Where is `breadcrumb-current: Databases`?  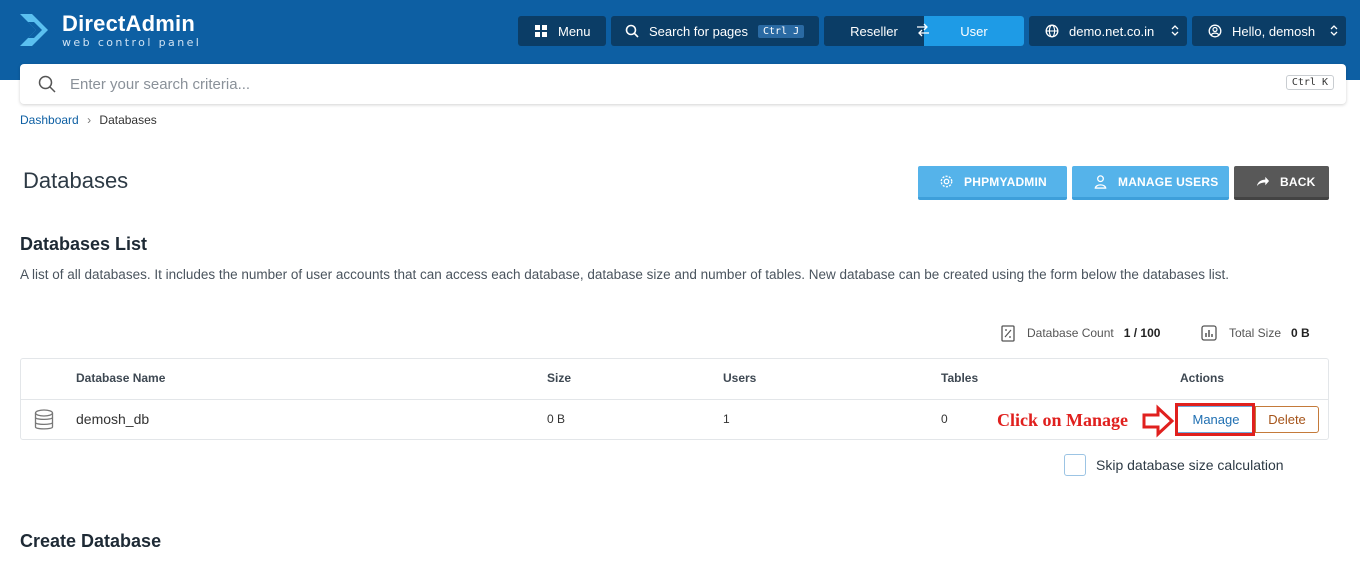 breadcrumb-current: Databases is located at coordinates (128, 120).